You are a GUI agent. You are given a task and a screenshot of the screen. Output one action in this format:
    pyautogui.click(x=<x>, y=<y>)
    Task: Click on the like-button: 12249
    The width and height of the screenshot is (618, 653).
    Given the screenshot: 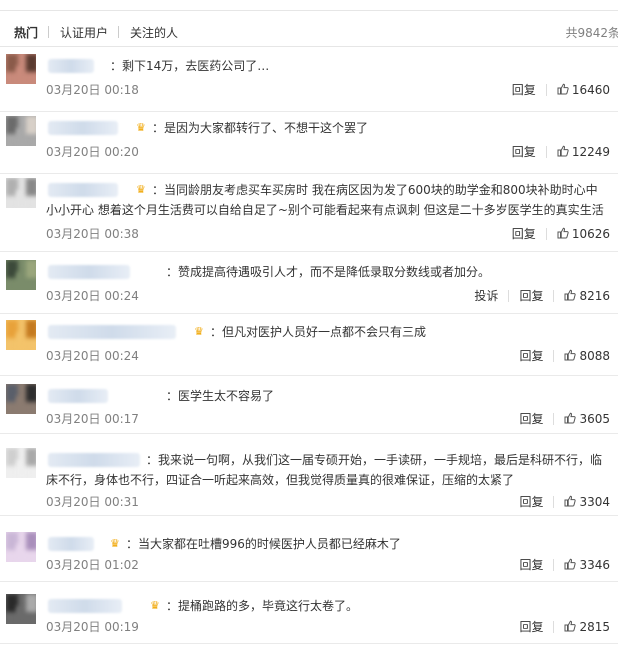 What is the action you would take?
    pyautogui.click(x=583, y=151)
    